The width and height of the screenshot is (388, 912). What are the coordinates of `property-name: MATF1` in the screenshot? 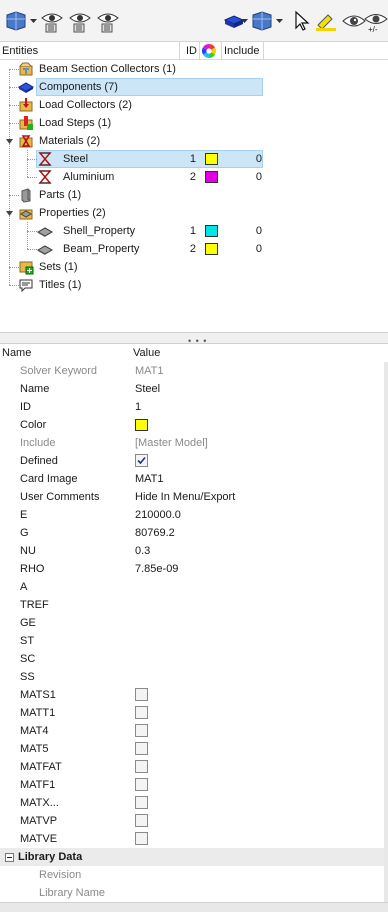 It's located at (38, 785).